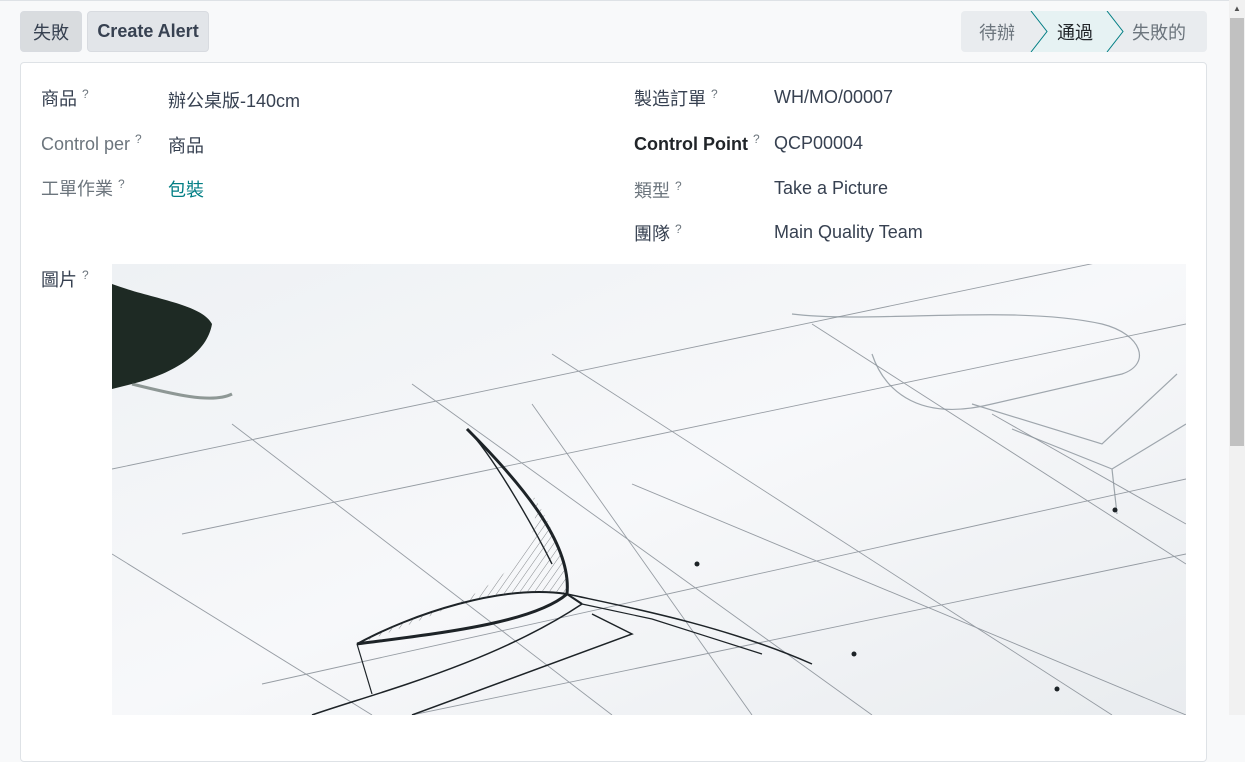 This screenshot has height=762, width=1245. What do you see at coordinates (997, 31) in the screenshot?
I see `status-stage-todo: 待辦` at bounding box center [997, 31].